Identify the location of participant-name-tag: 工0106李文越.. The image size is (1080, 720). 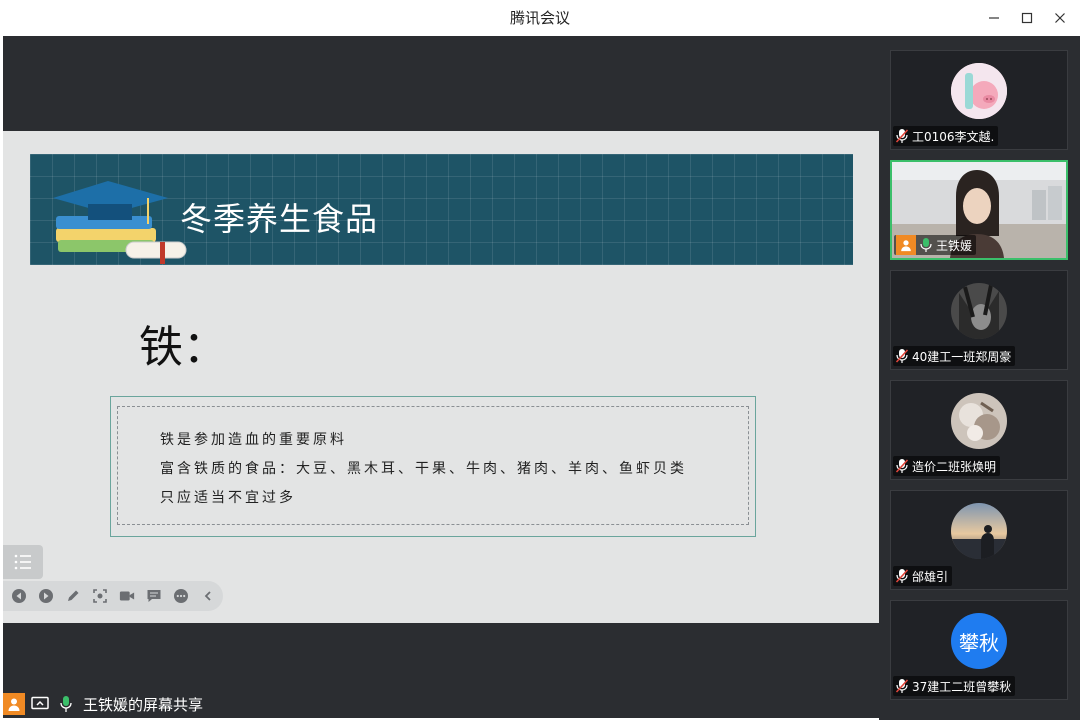
(946, 136).